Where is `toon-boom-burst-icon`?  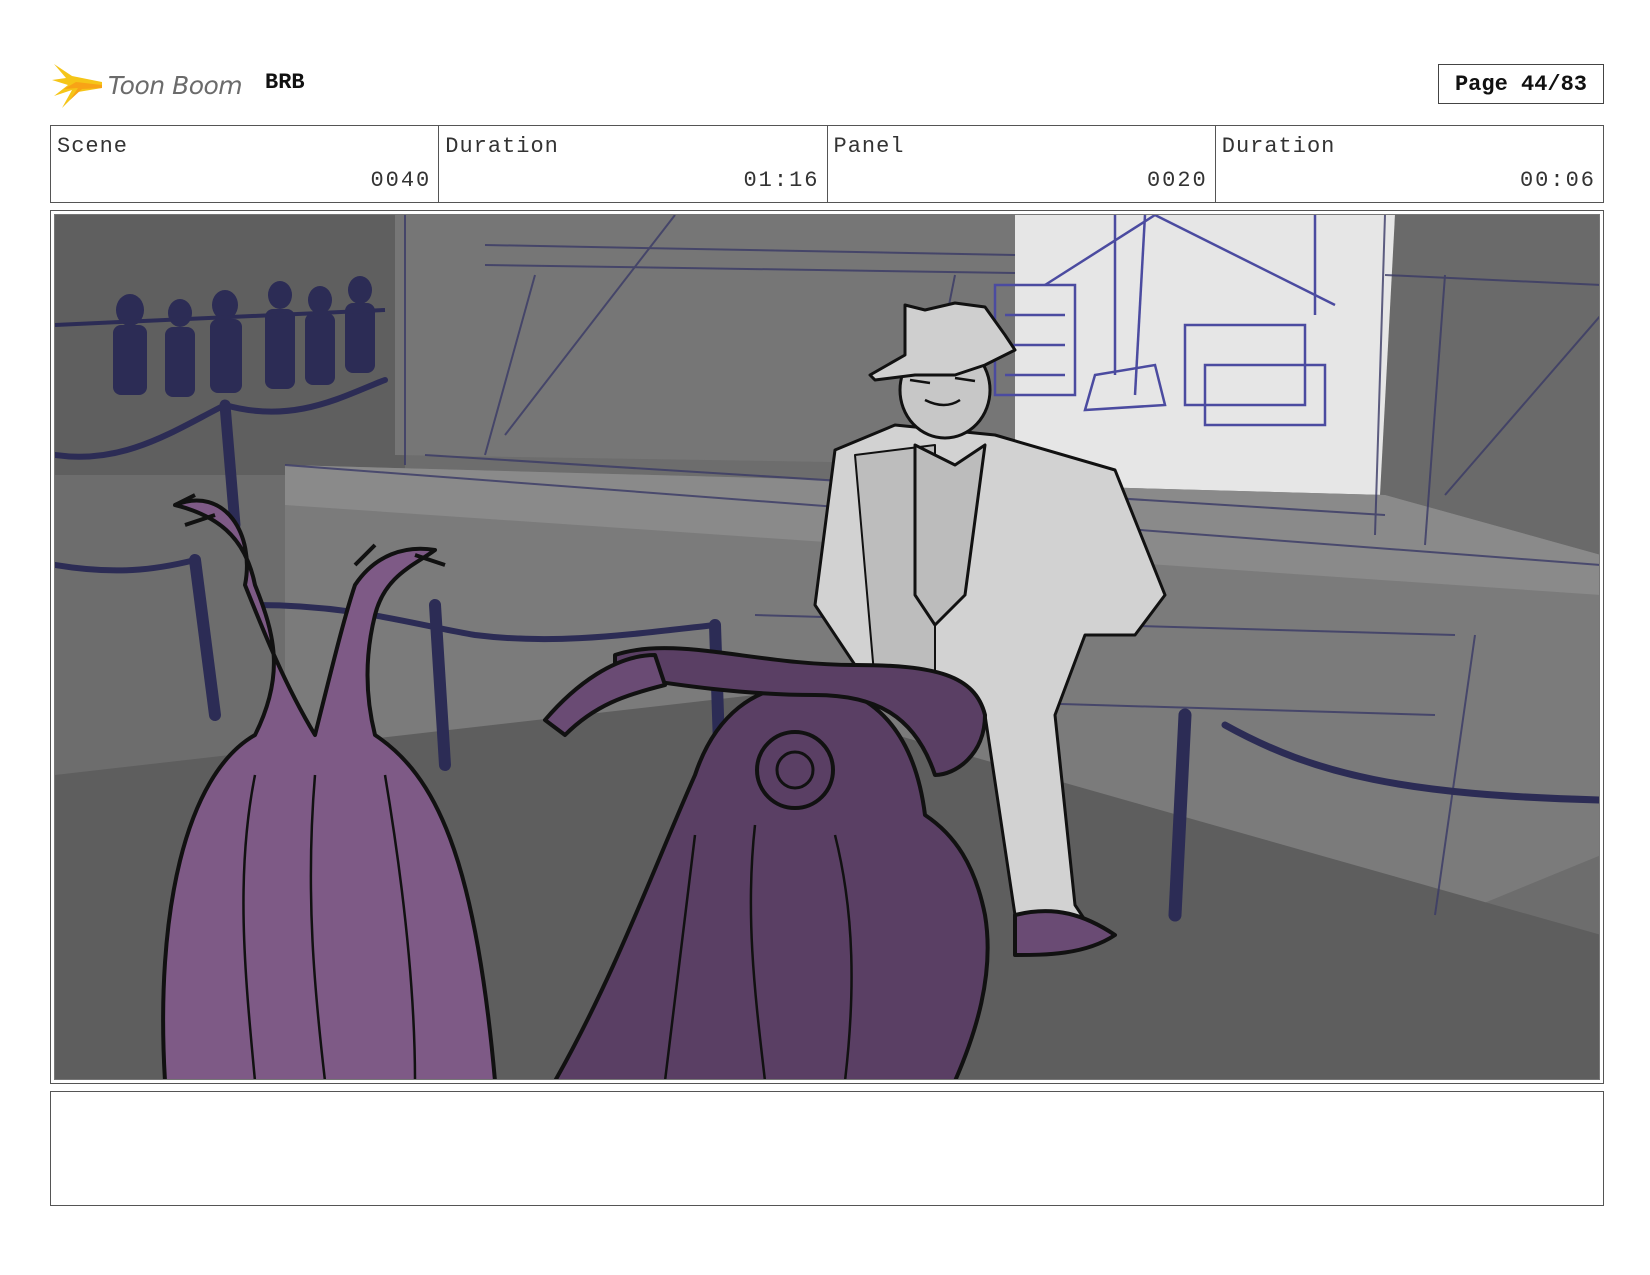
toon-boom-burst-icon is located at coordinates (77, 86).